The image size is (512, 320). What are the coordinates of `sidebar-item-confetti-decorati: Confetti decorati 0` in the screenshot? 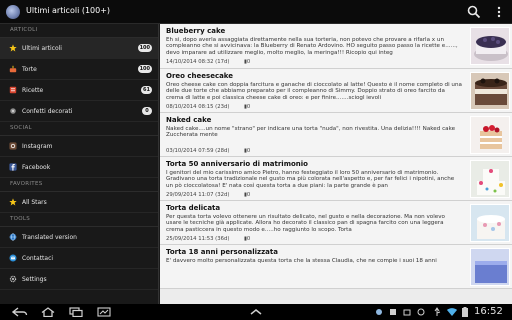 It's located at (79, 111).